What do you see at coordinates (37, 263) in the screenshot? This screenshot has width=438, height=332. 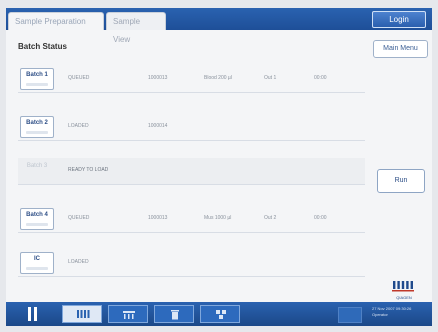 I see `ic-button: IC` at bounding box center [37, 263].